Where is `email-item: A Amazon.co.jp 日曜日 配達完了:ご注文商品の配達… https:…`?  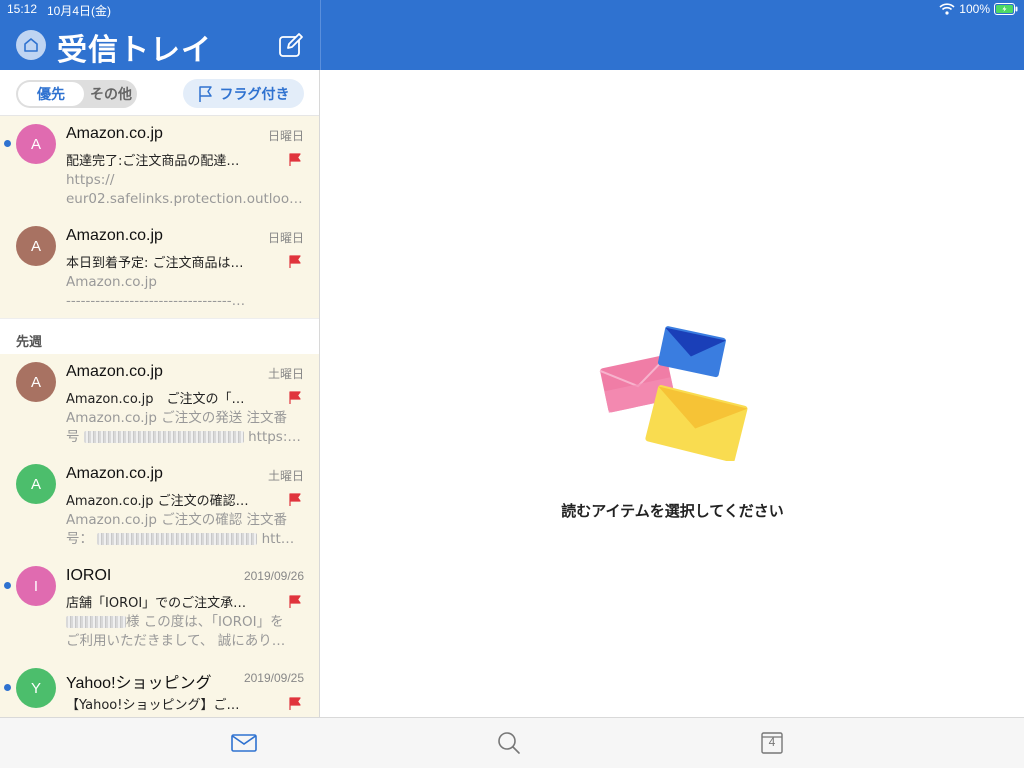 email-item: A Amazon.co.jp 日曜日 配達完了:ご注文商品の配達… https:… is located at coordinates (159, 167).